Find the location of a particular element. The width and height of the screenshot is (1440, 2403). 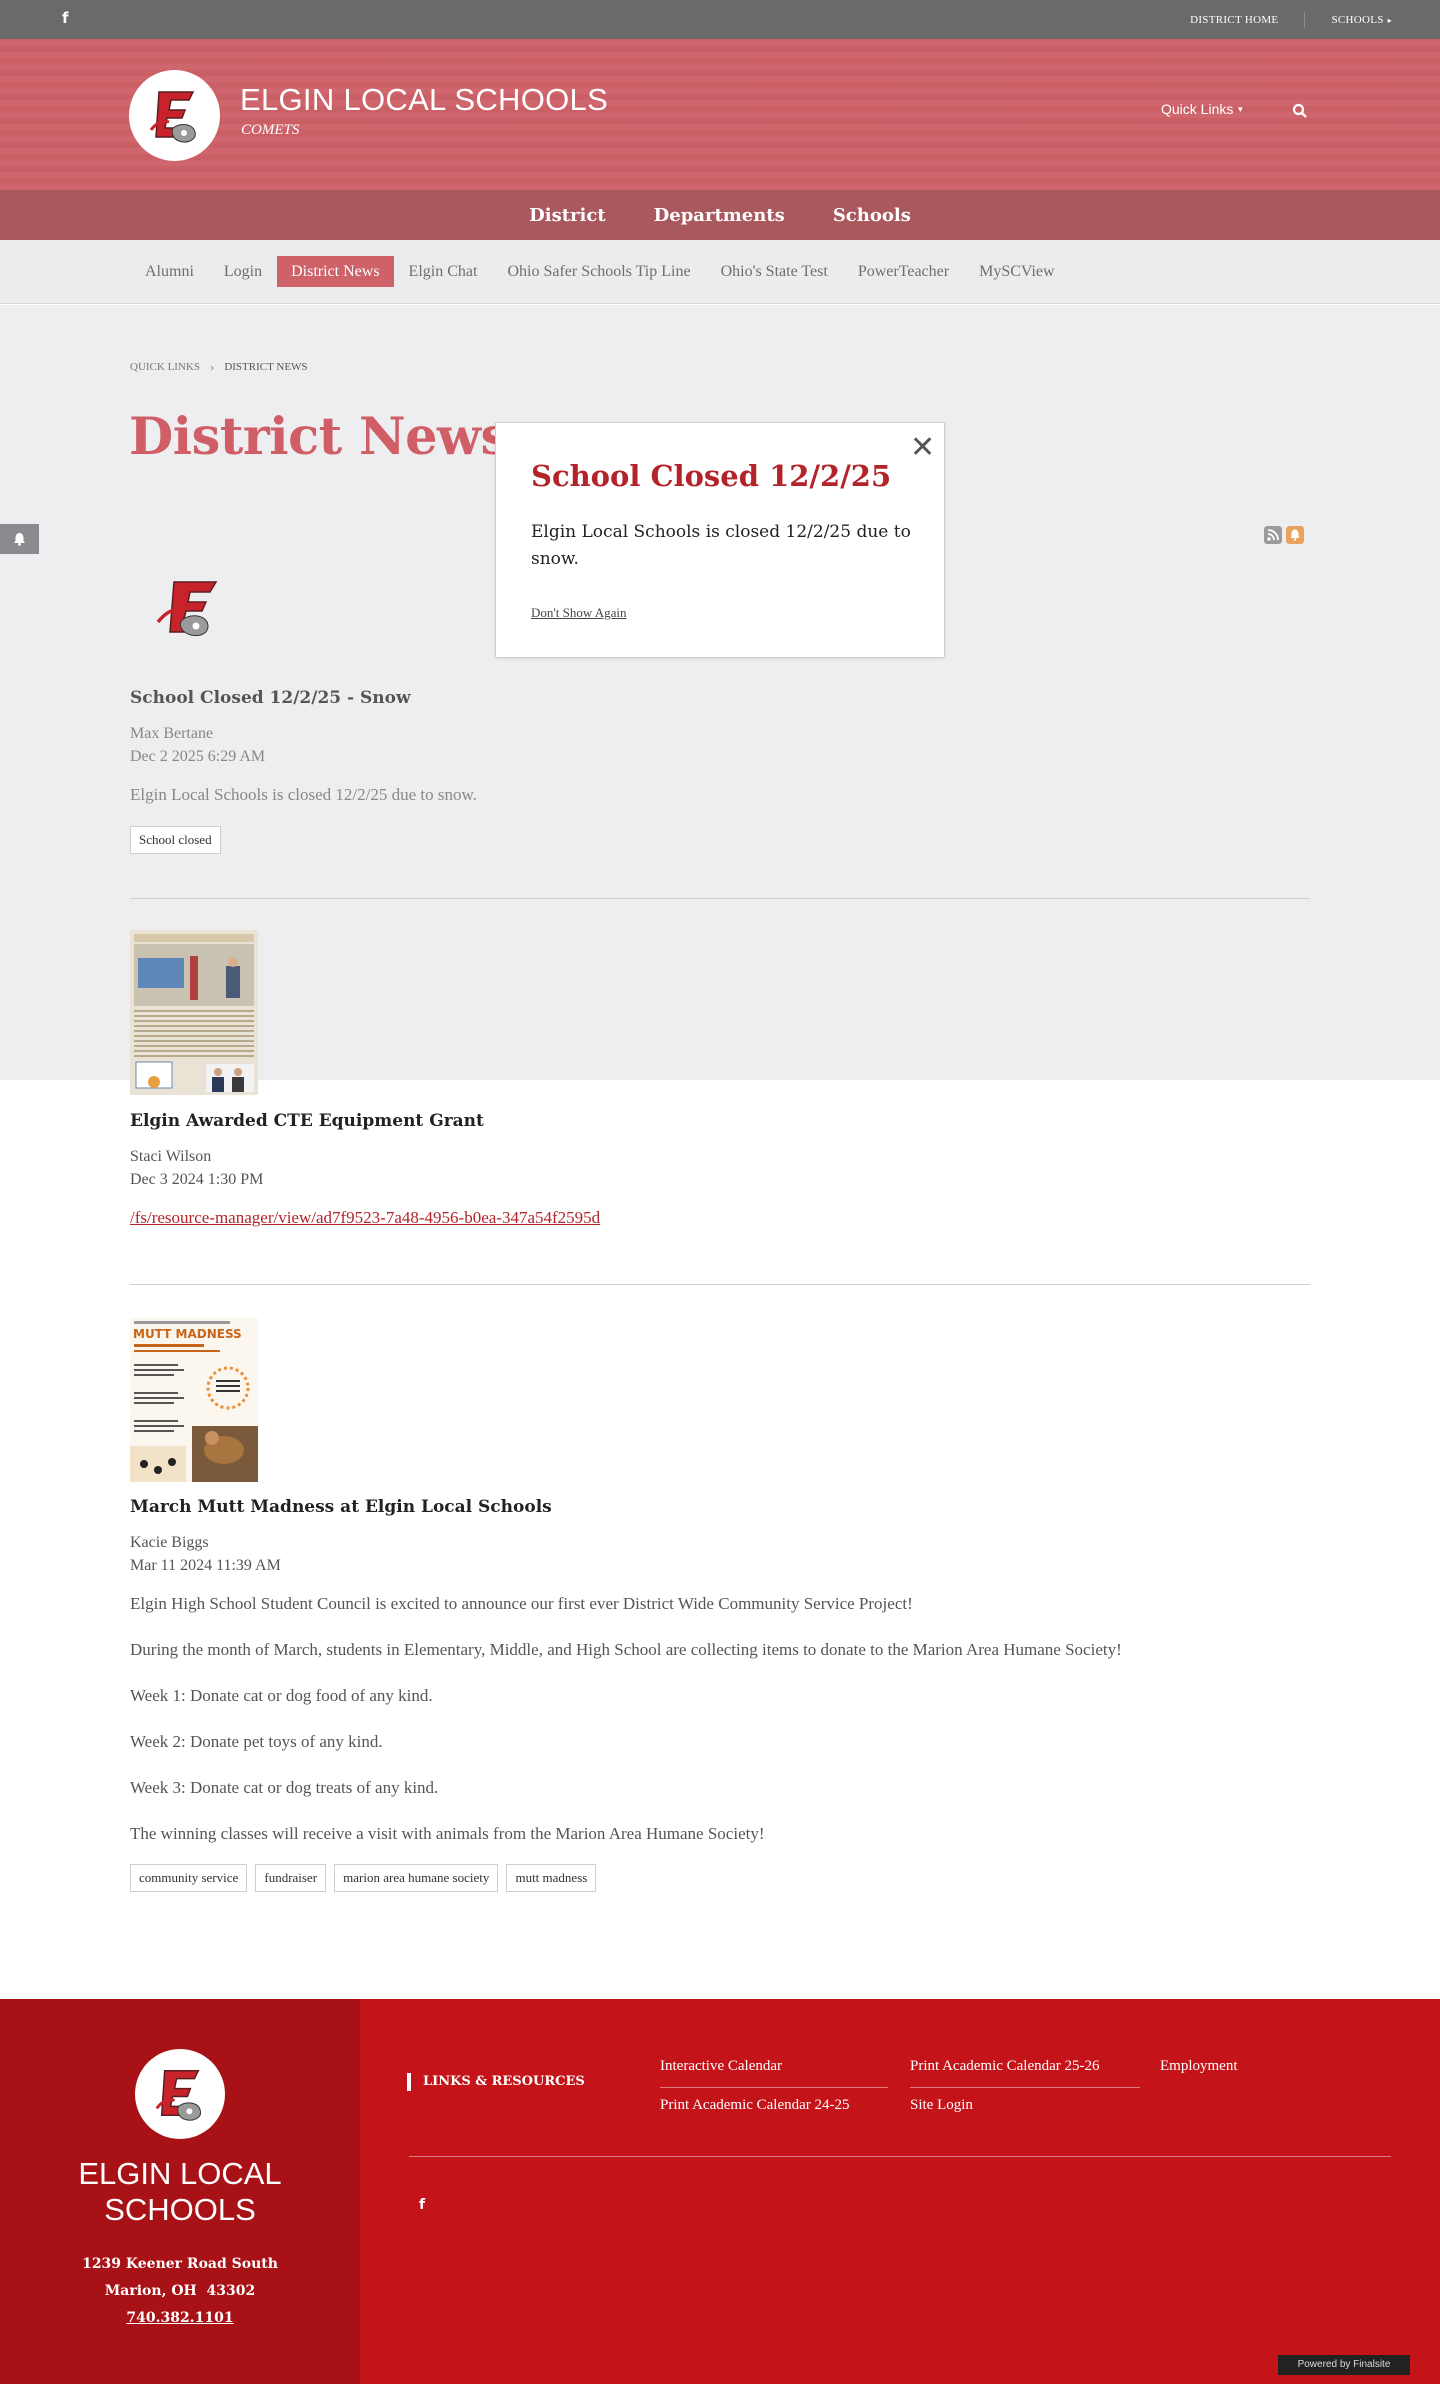

notification-bell-icon is located at coordinates (1295, 535).